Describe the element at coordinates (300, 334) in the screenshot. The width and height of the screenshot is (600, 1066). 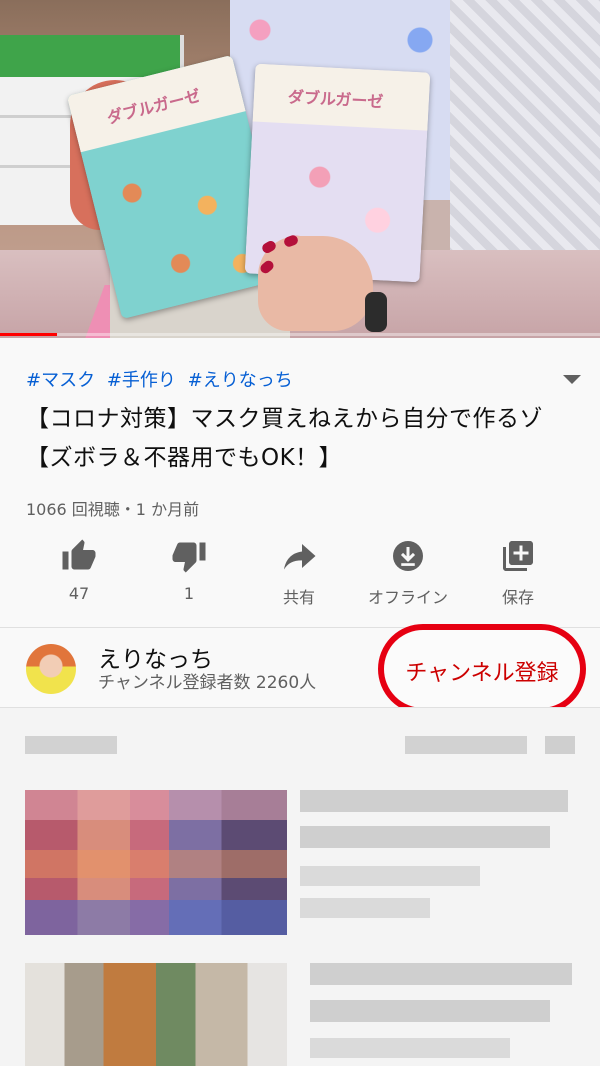
I see `progress-bar` at that location.